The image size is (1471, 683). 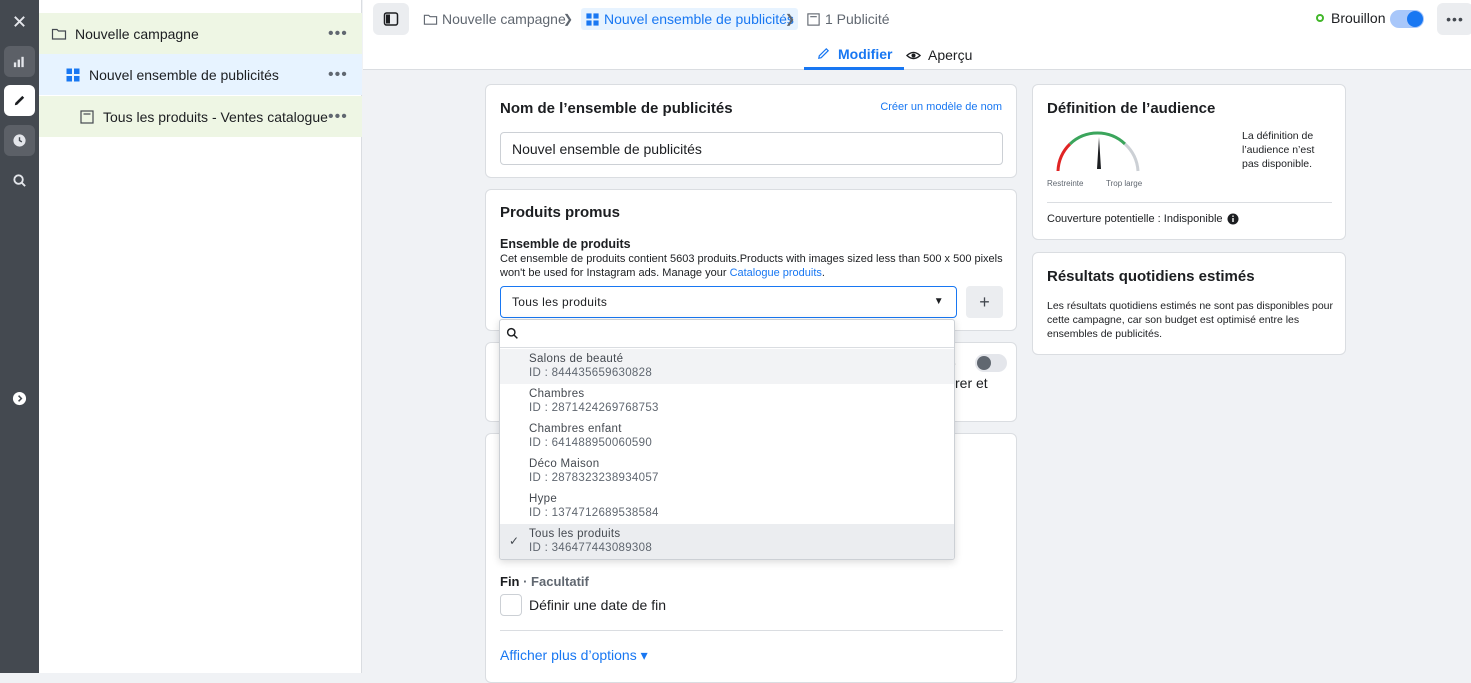 I want to click on history-button, so click(x=19, y=140).